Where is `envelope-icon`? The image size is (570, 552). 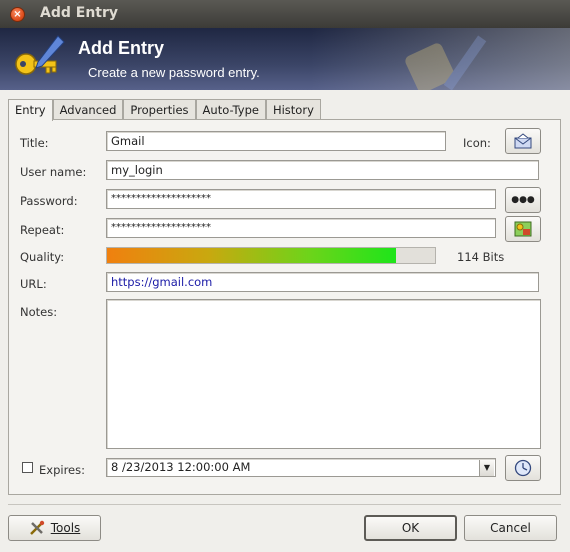 envelope-icon is located at coordinates (523, 141).